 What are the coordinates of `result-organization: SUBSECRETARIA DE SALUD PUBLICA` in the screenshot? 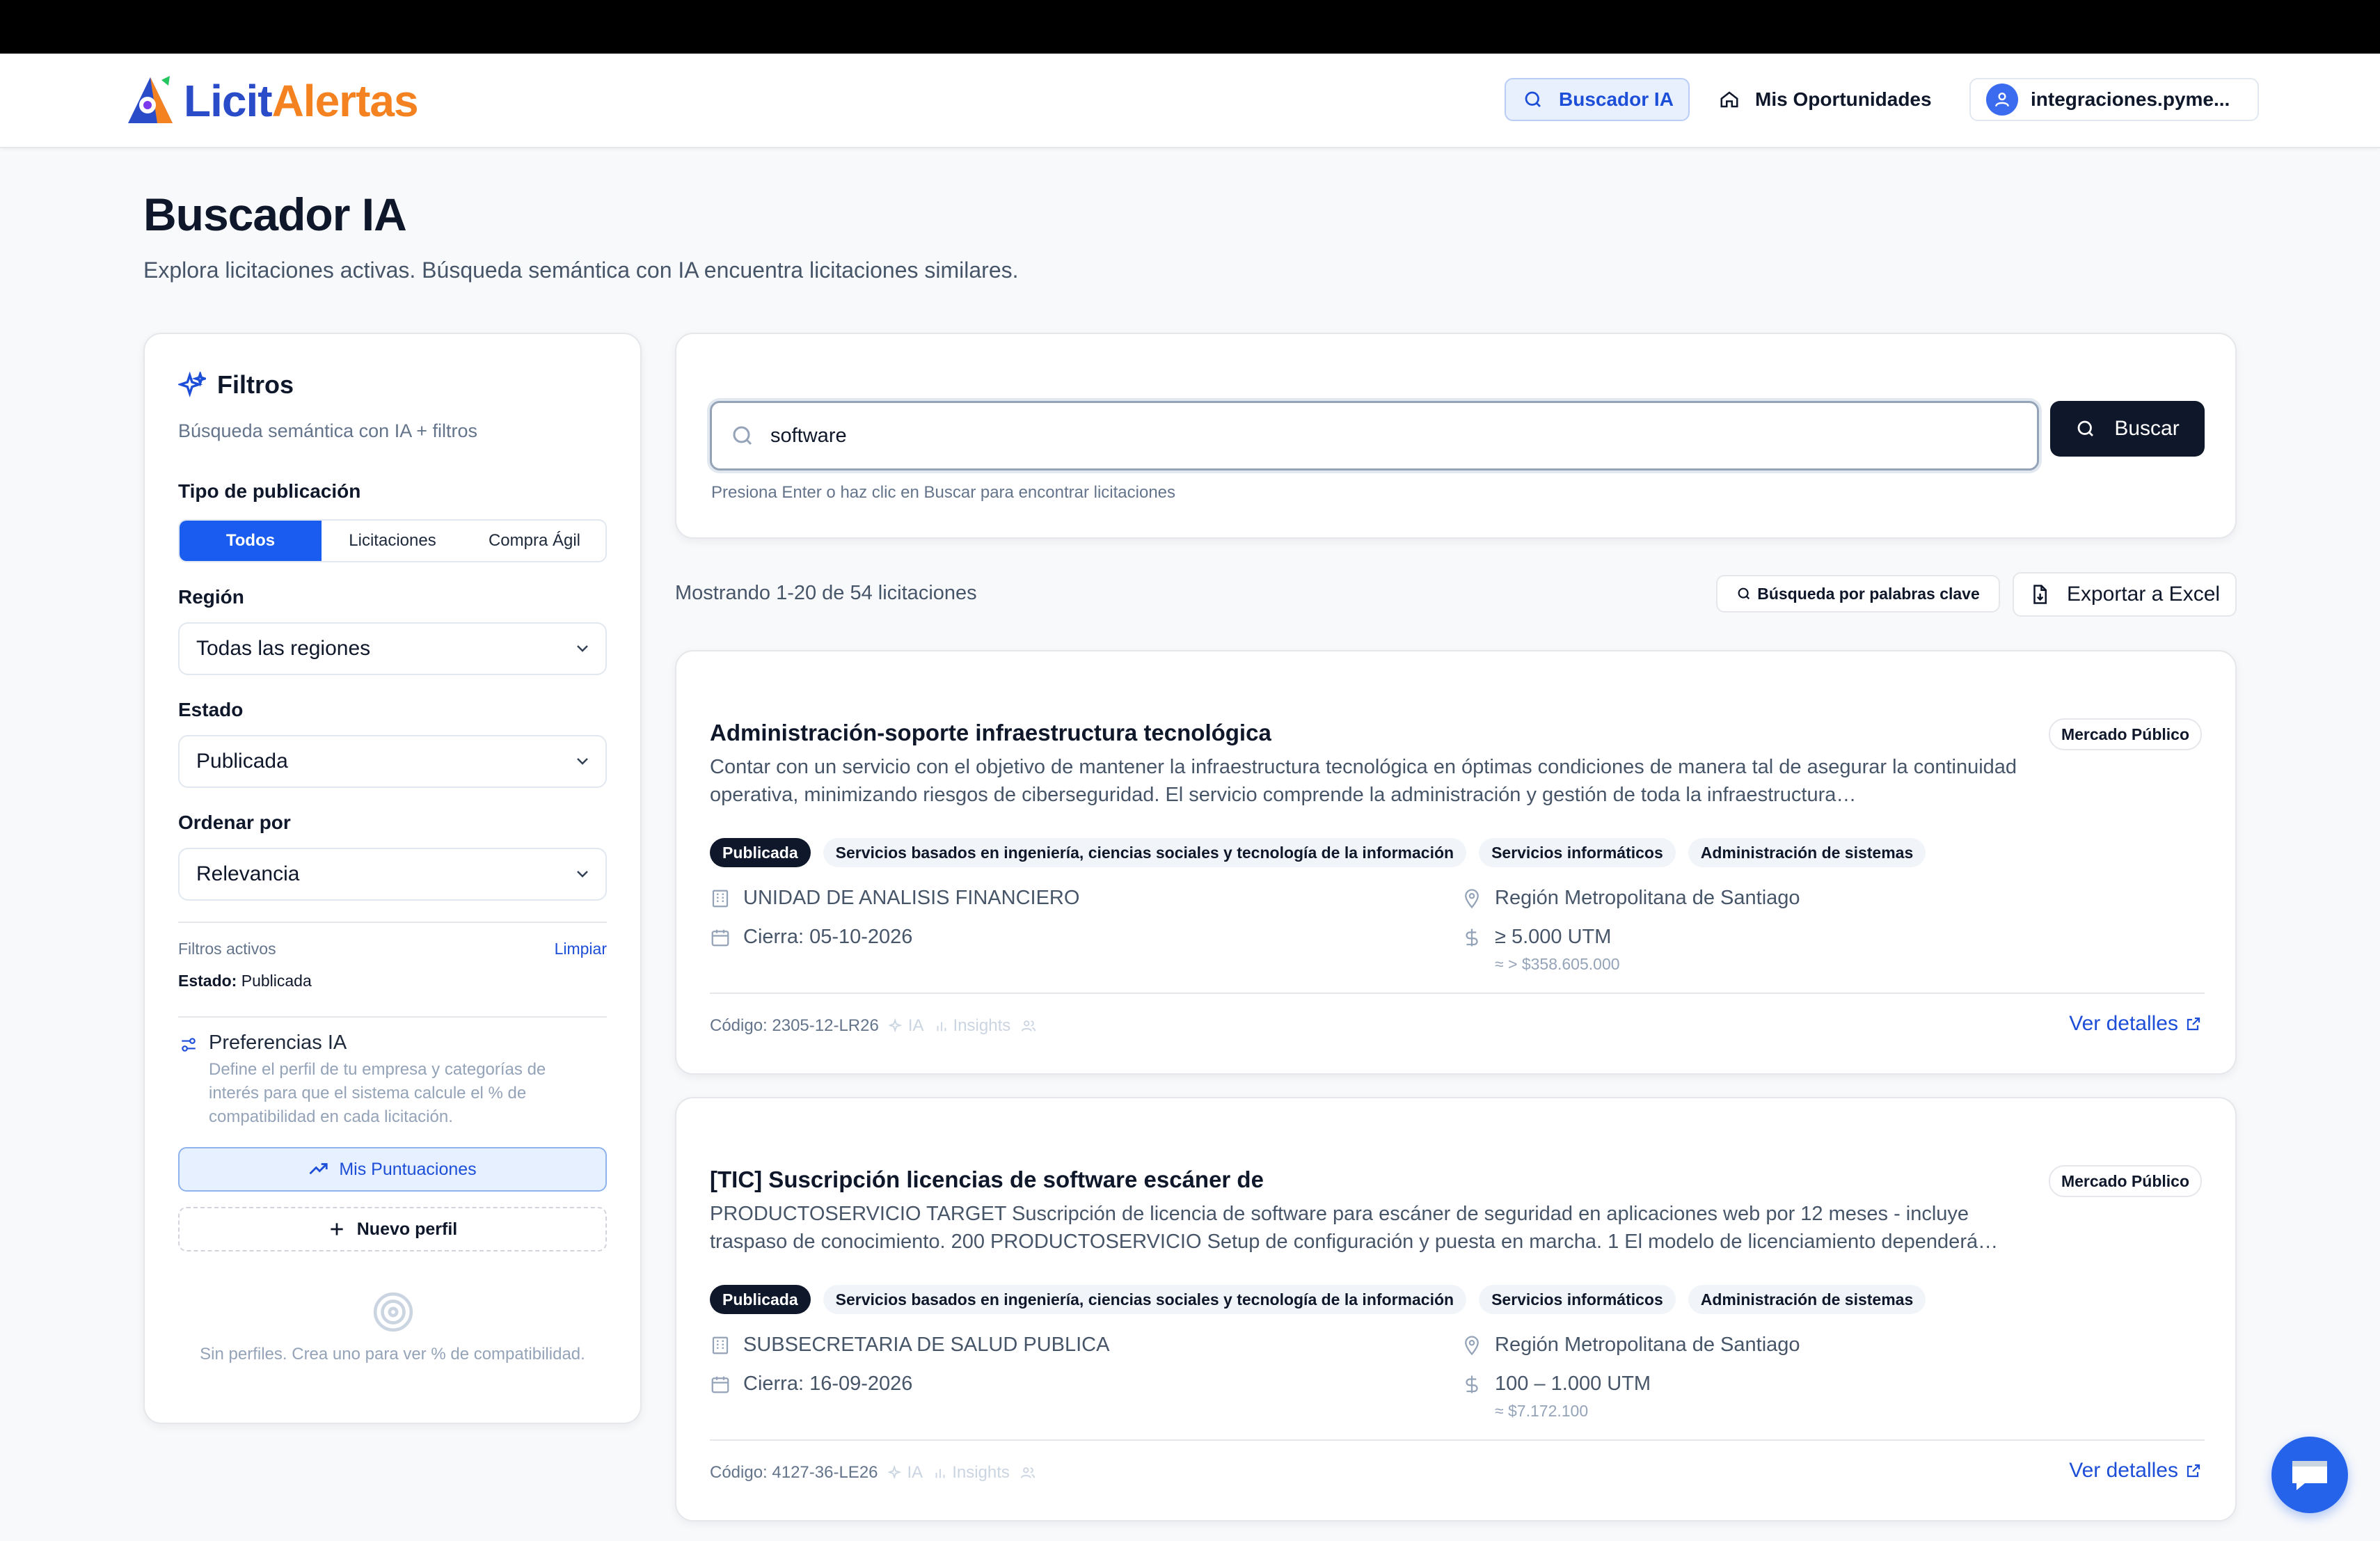 It's located at (909, 1345).